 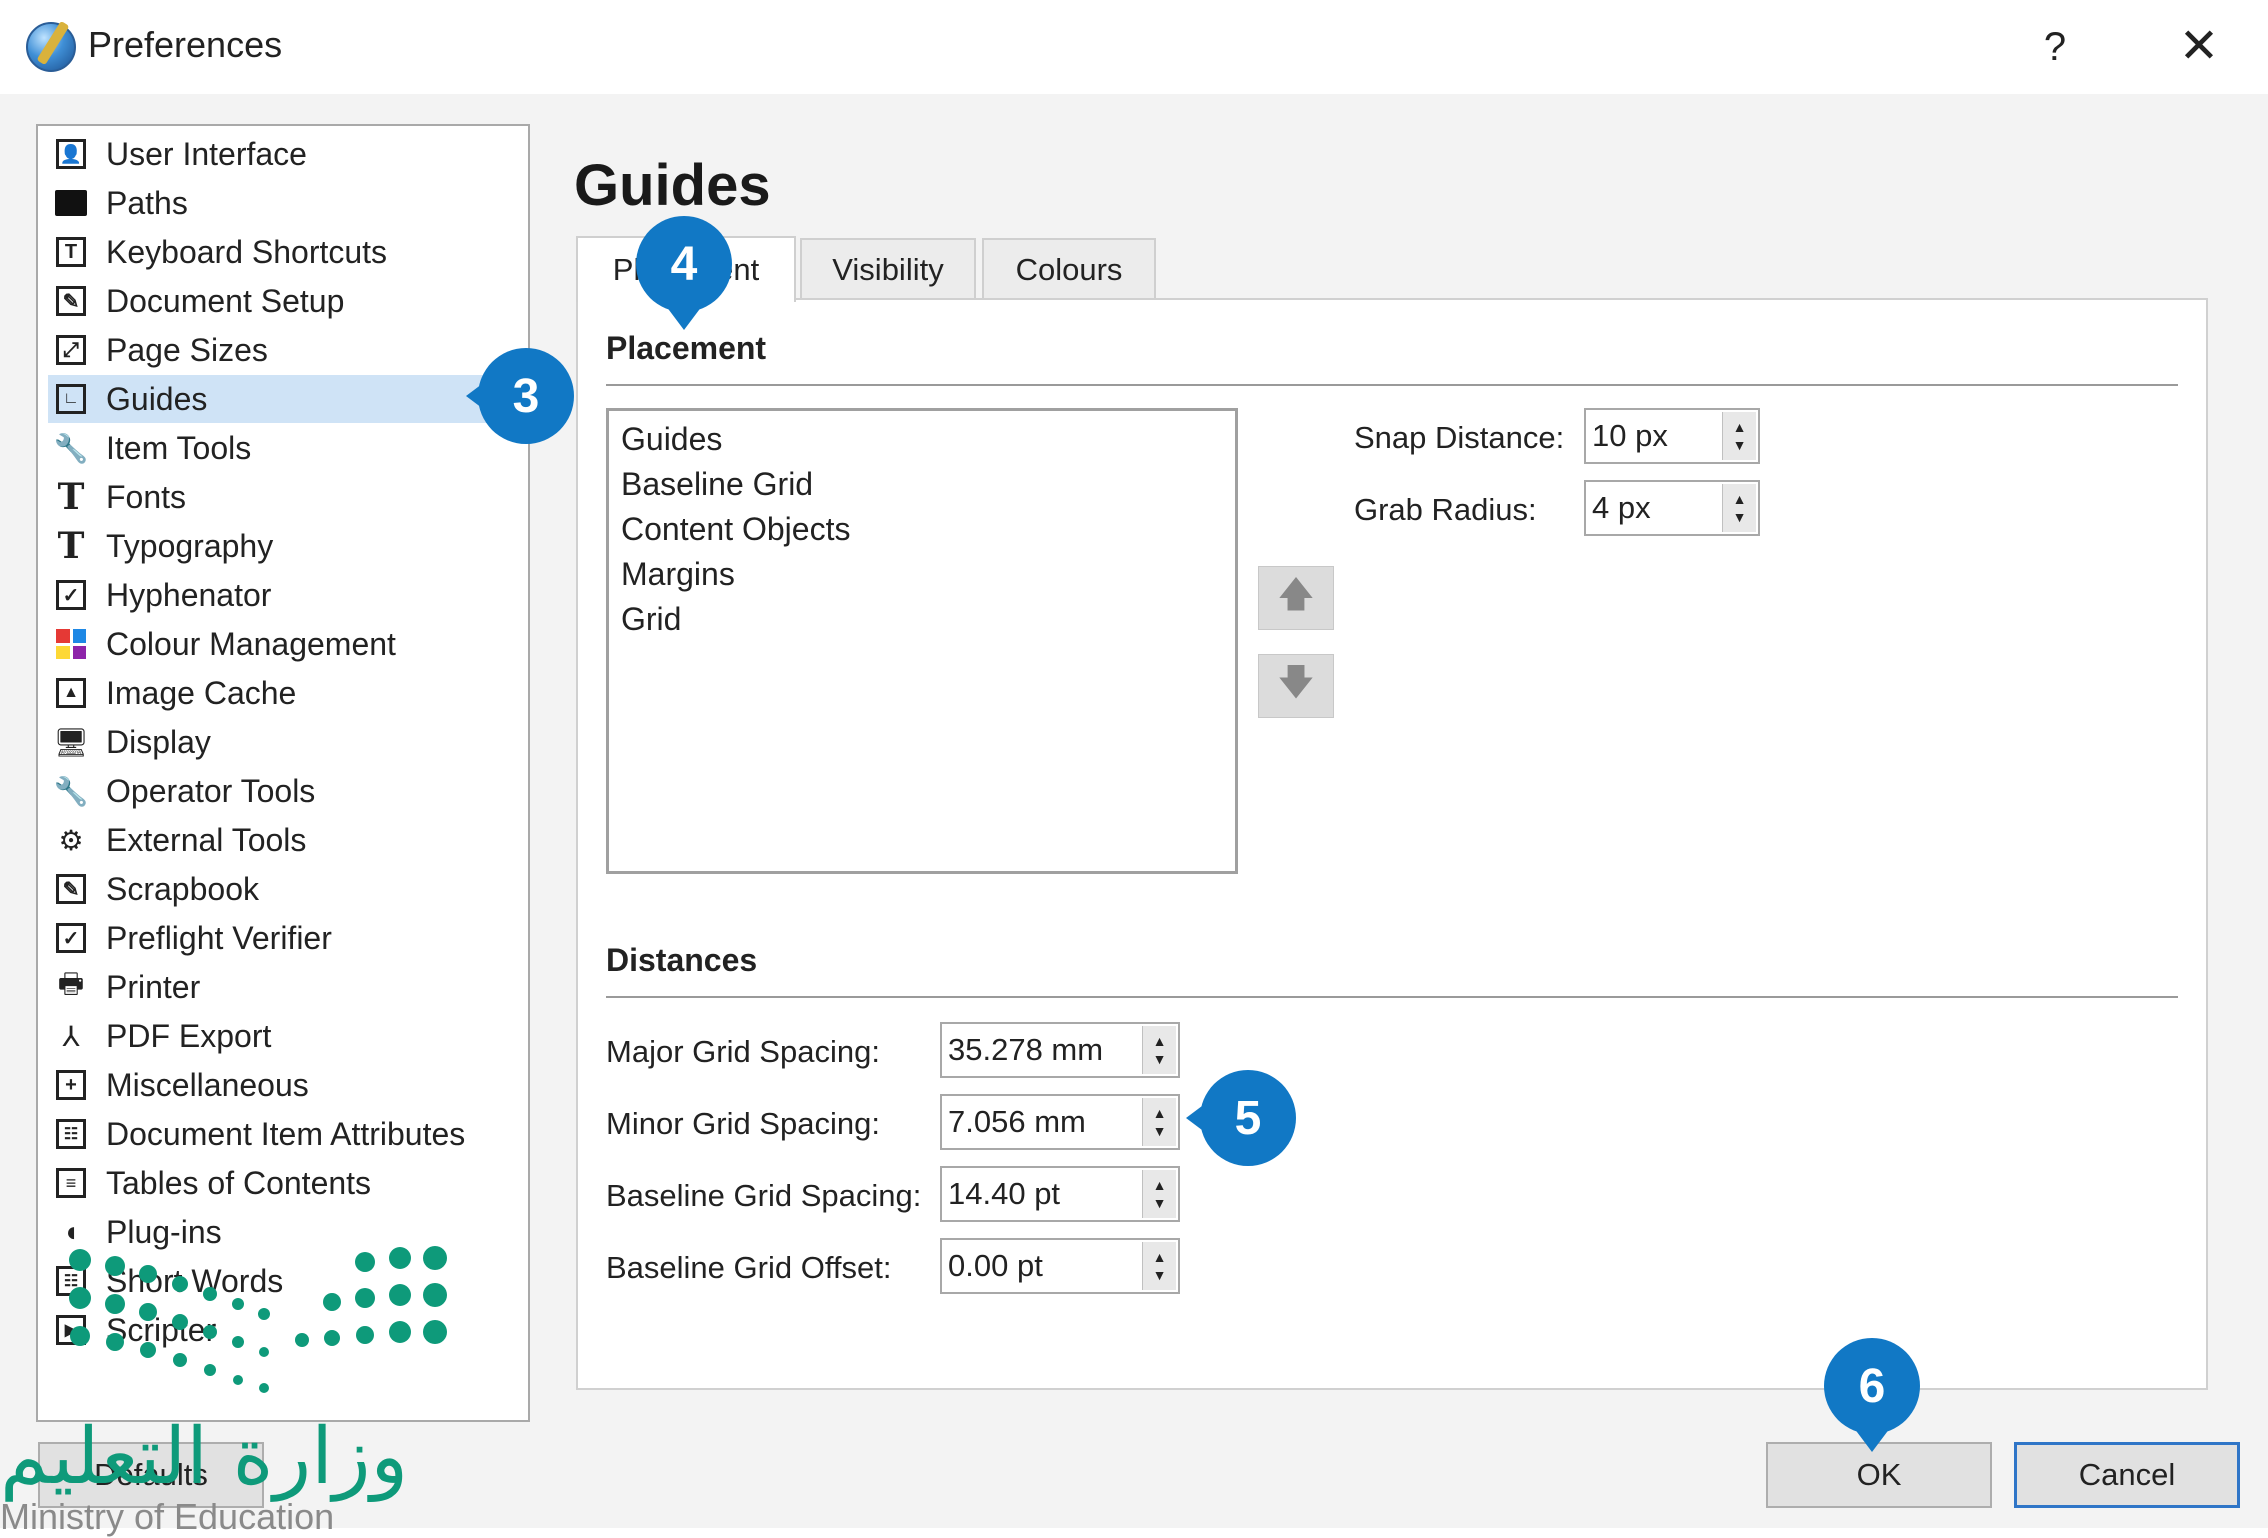 What do you see at coordinates (283, 399) in the screenshot?
I see `sidebar-item-guides: ∟ Guides` at bounding box center [283, 399].